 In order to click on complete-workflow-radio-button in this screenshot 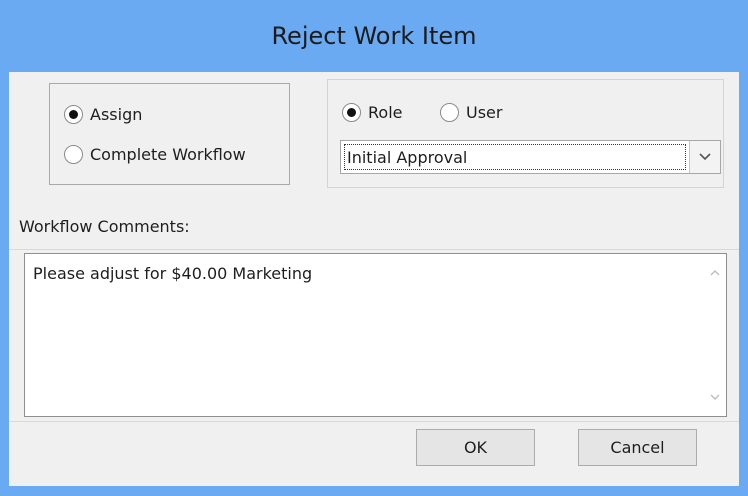, I will do `click(73, 154)`.